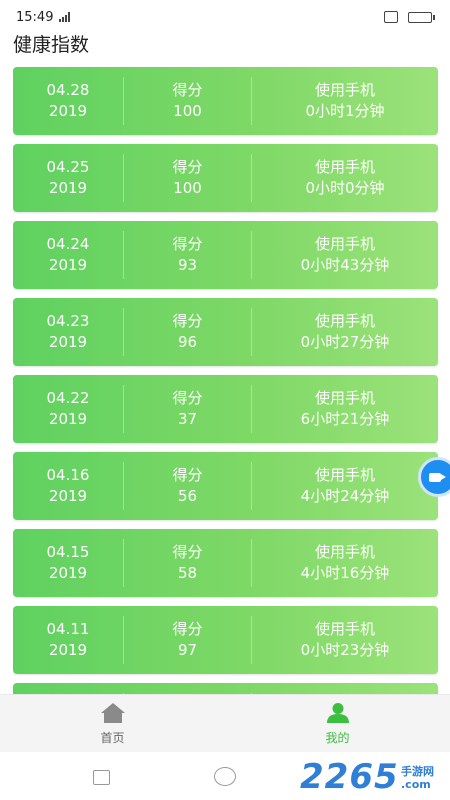 The width and height of the screenshot is (450, 800). I want to click on status-left: 15:49, so click(43, 17).